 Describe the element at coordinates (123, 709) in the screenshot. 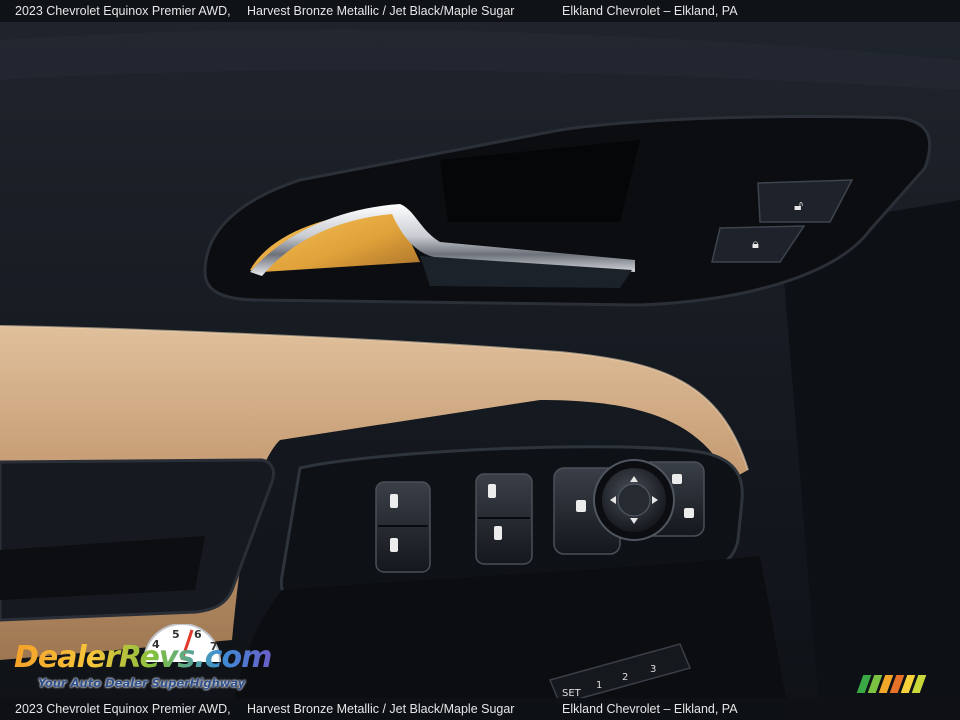

I see `vehicle-title-bottom: 2023 Chevrolet Equinox Premier AWD,` at that location.